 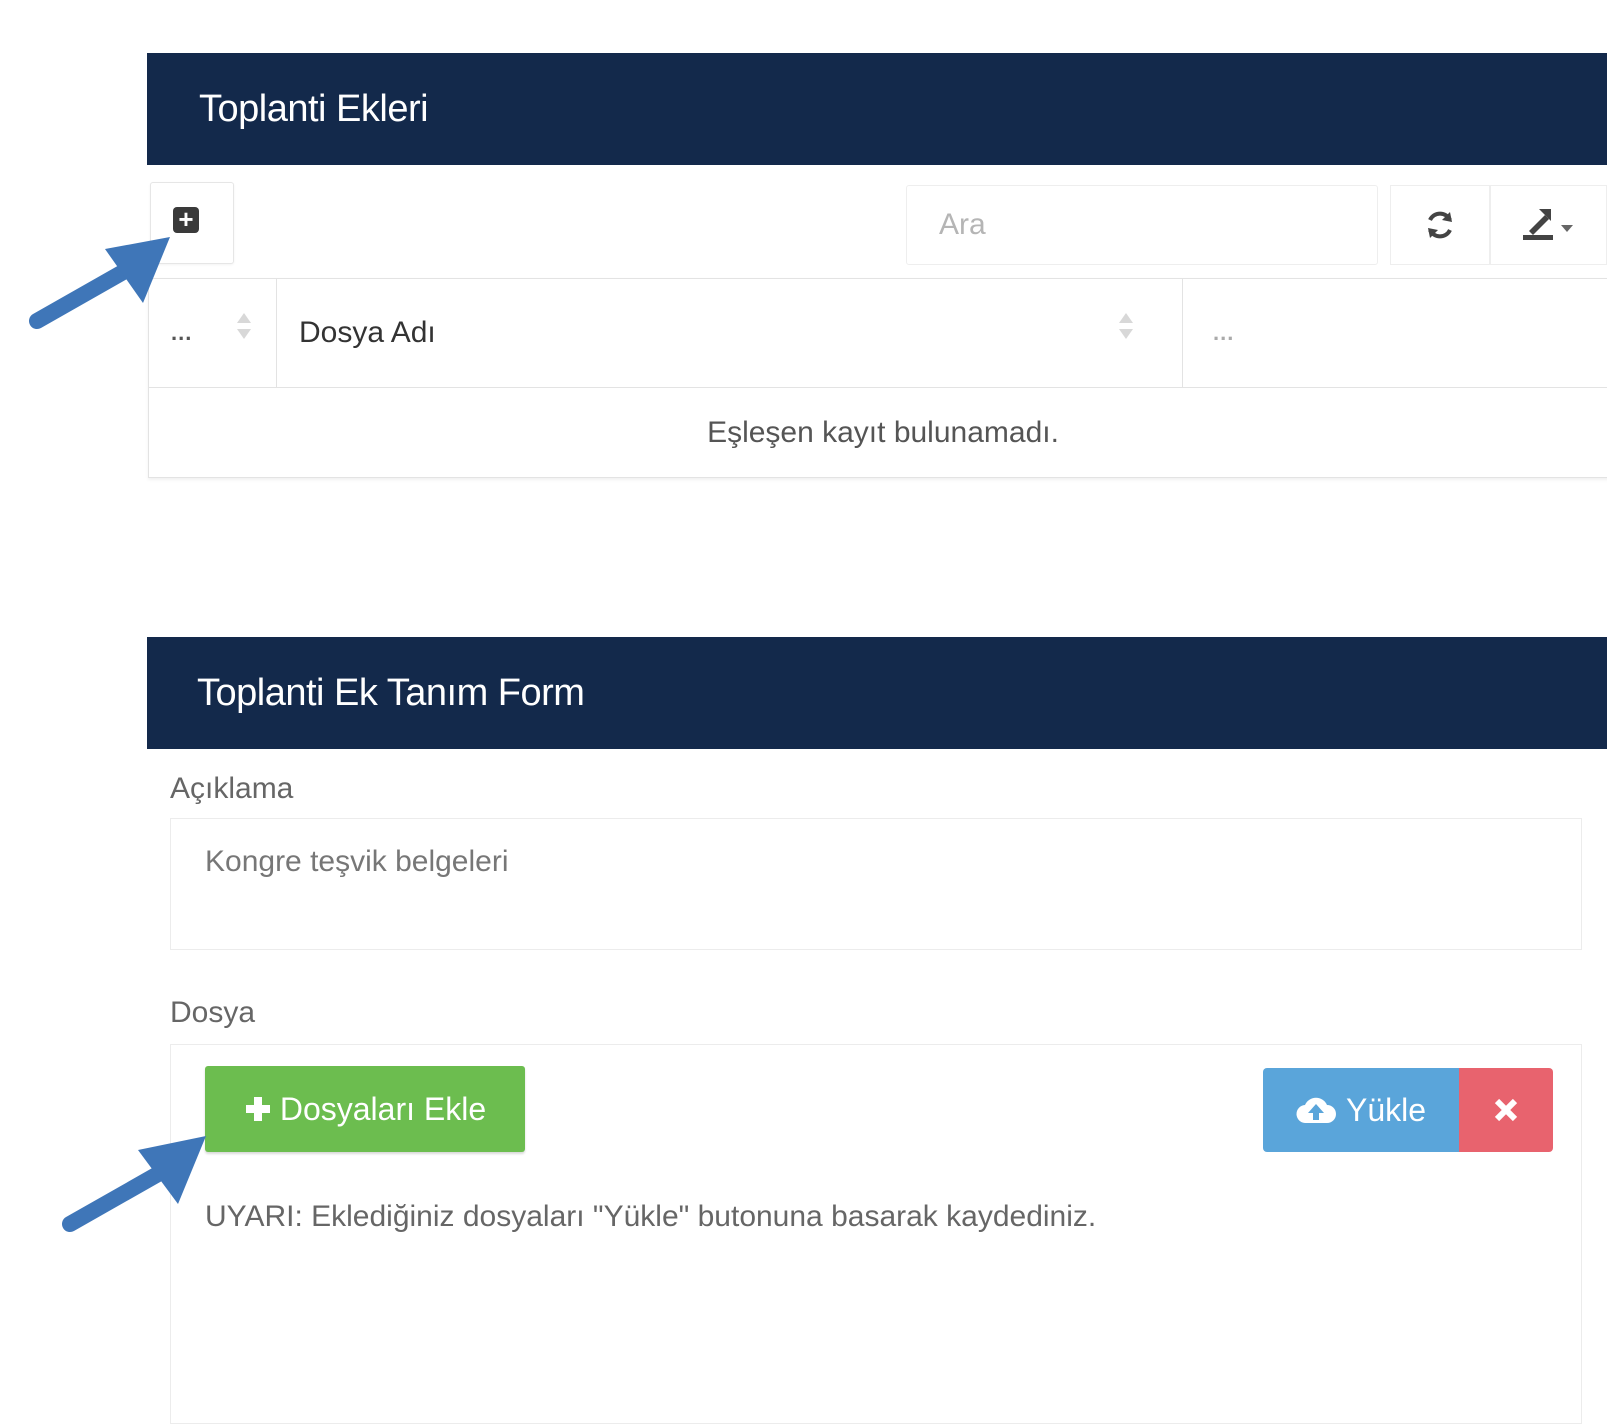 I want to click on export-icon, so click(x=1547, y=224).